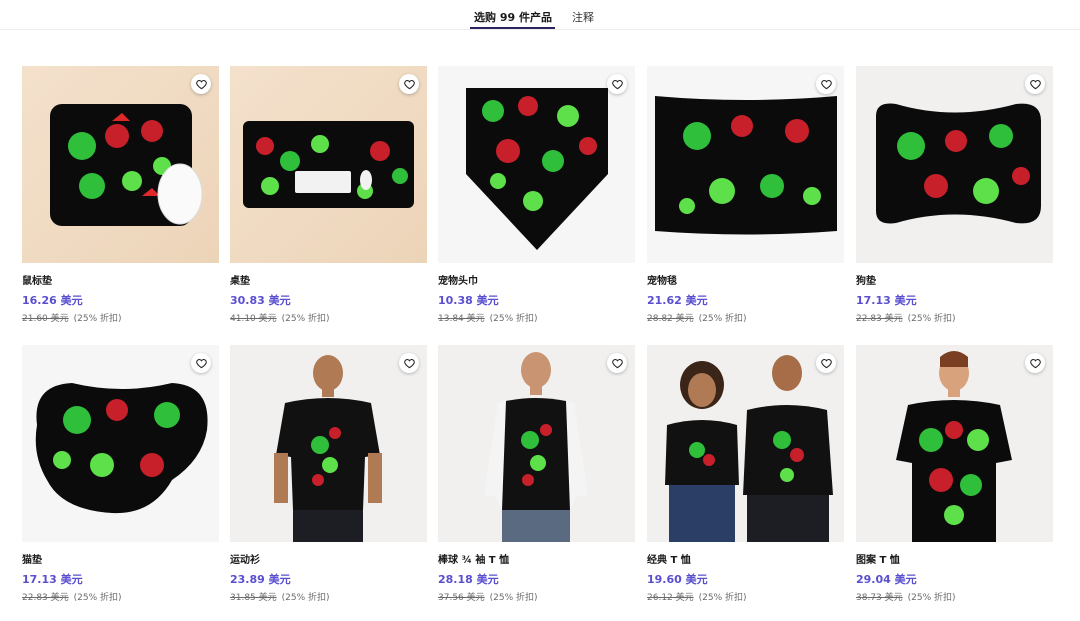 Image resolution: width=1080 pixels, height=621 pixels. What do you see at coordinates (669, 558) in the screenshot?
I see `product-name: 经典 T 恤` at bounding box center [669, 558].